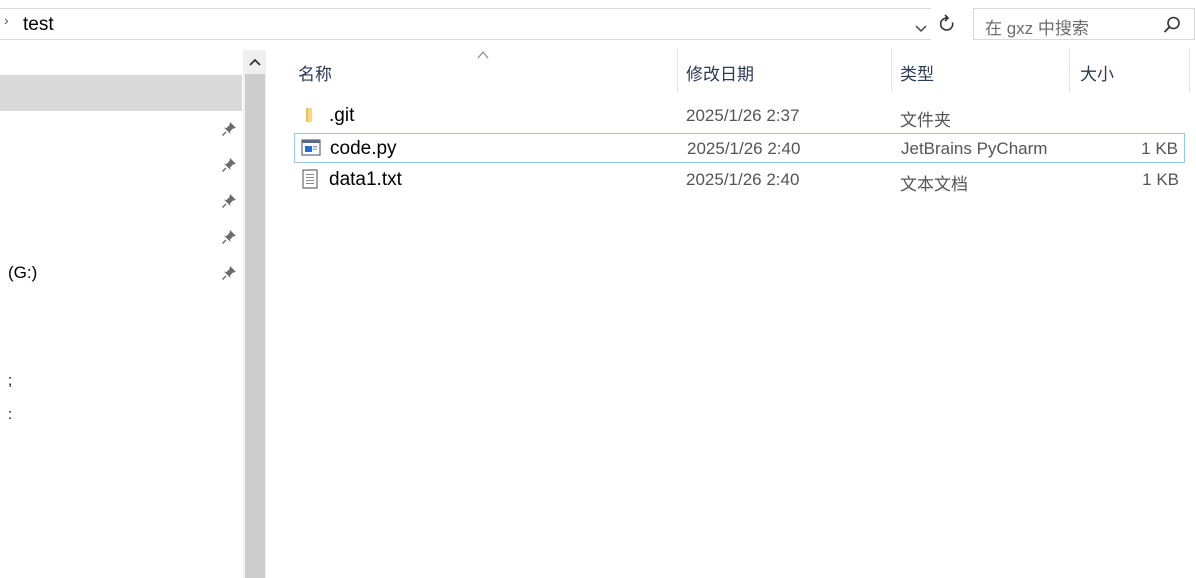  I want to click on refresh-icon, so click(946, 22).